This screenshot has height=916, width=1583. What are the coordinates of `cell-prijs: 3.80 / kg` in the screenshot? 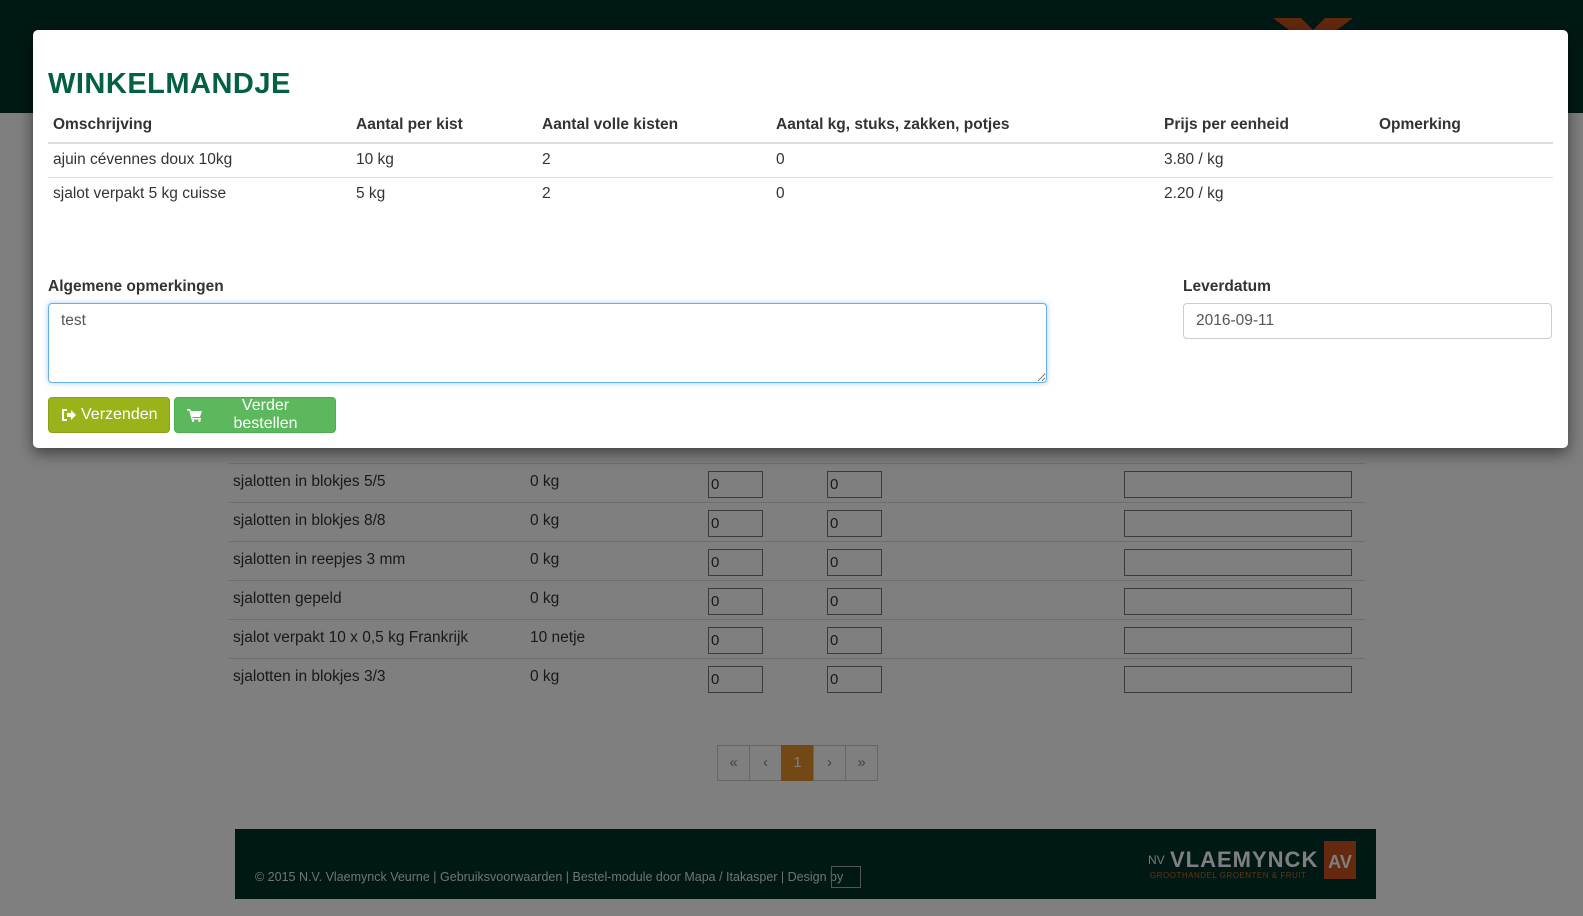 It's located at (1266, 160).